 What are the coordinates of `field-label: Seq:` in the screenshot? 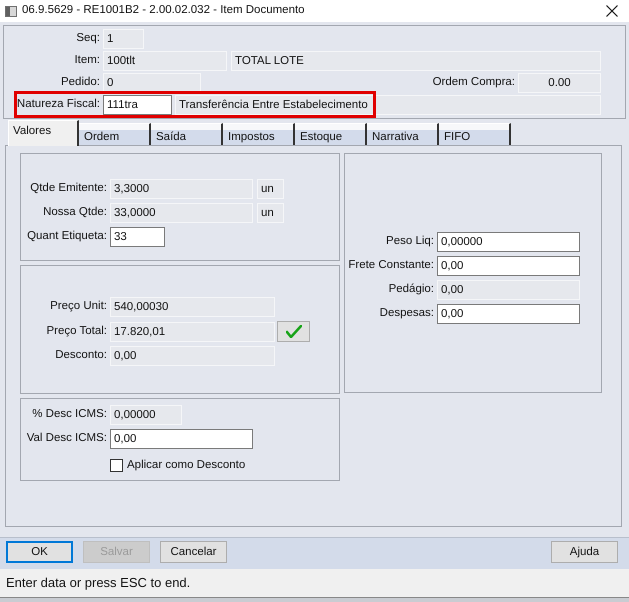 It's located at (87, 38).